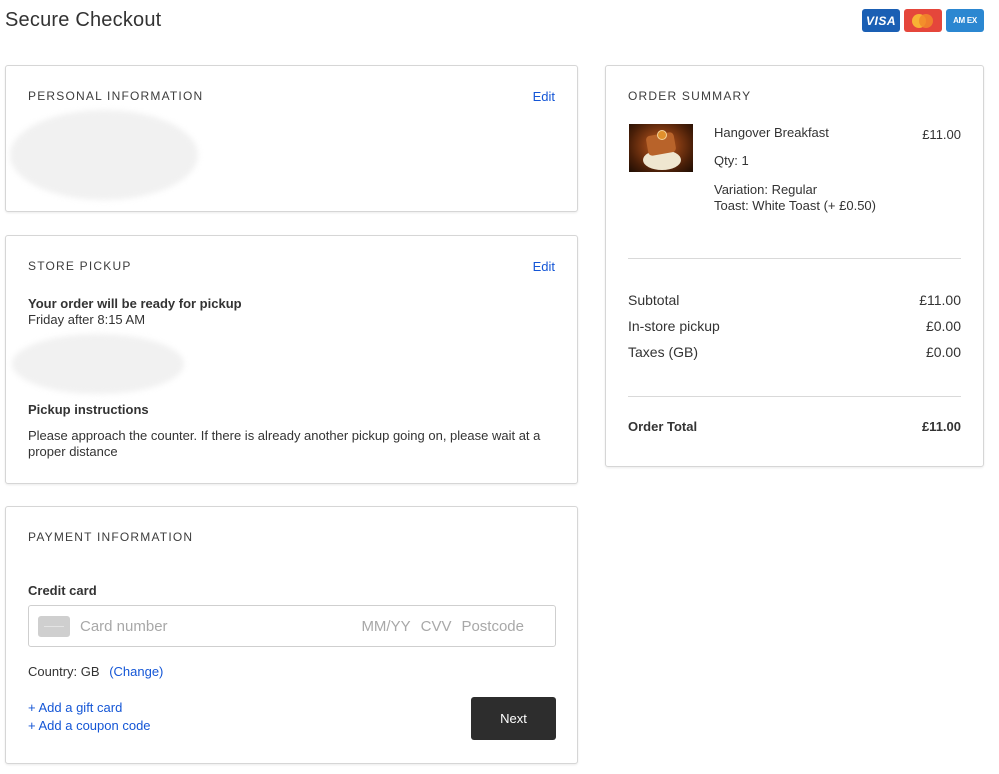  I want to click on item-qty: Qty: 1, so click(731, 160).